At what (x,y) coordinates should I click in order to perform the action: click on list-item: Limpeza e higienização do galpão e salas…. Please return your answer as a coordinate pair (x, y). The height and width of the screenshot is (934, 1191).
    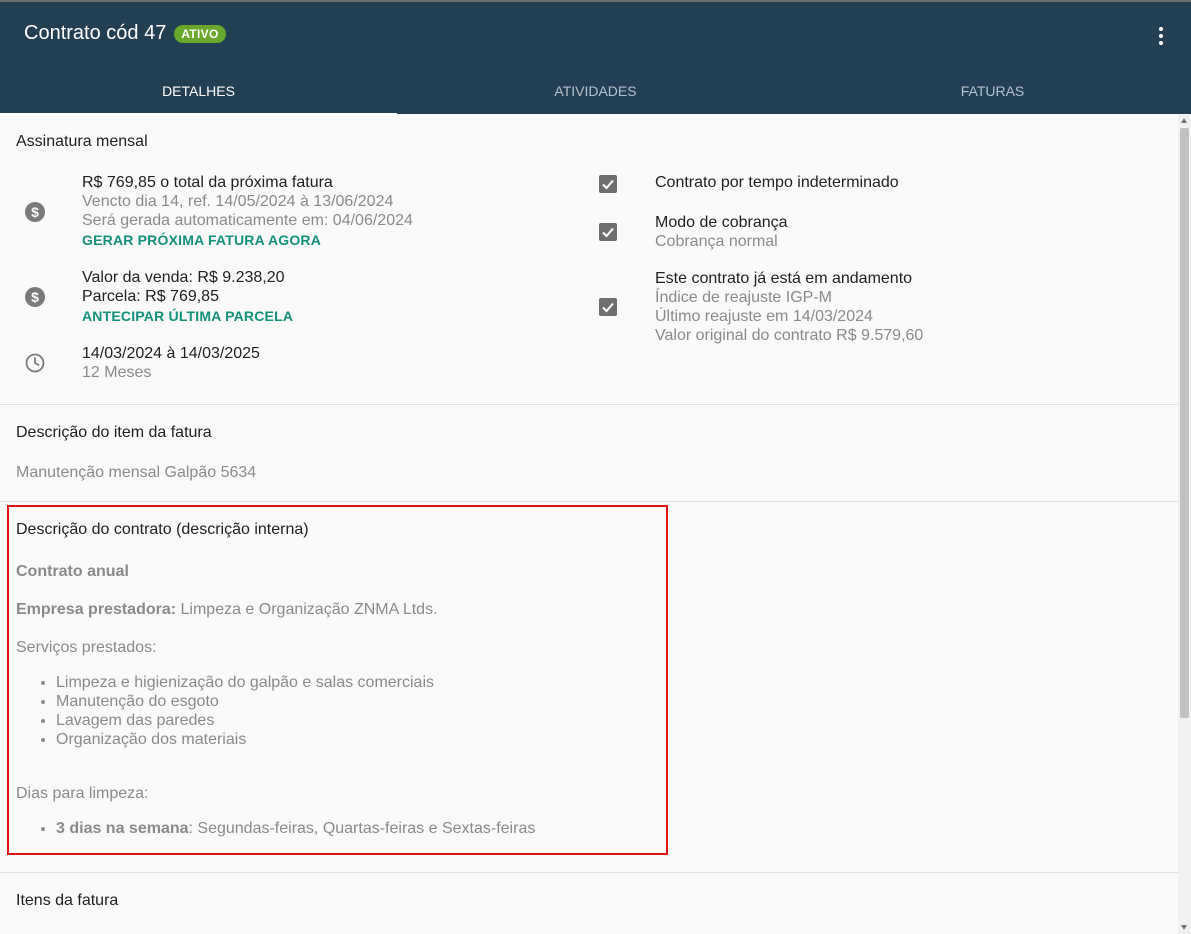
    Looking at the image, I should click on (245, 682).